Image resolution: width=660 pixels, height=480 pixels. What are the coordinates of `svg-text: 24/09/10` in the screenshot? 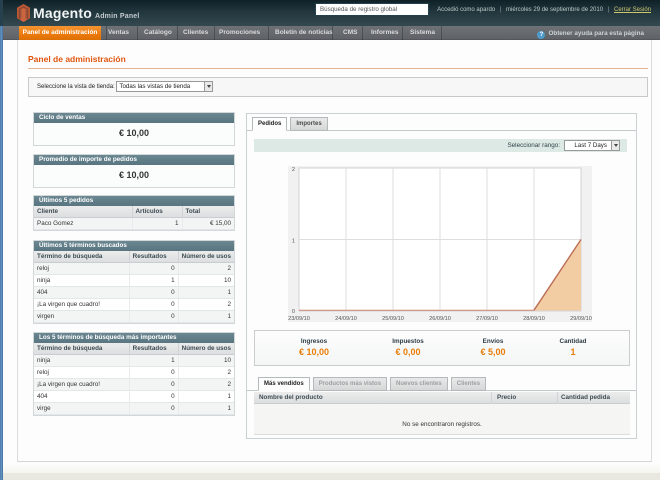 It's located at (346, 319).